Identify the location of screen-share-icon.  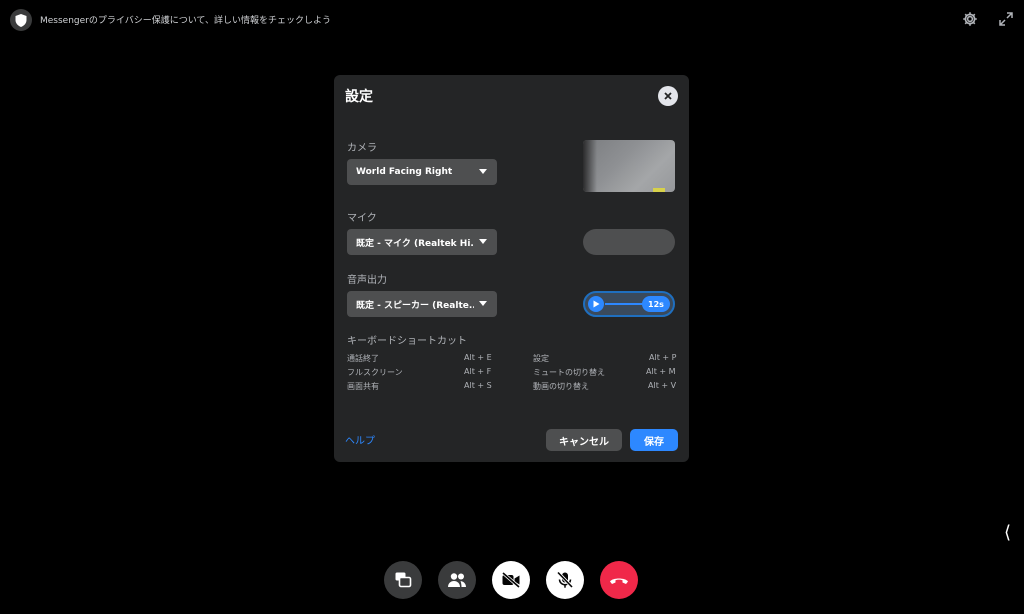
(403, 580).